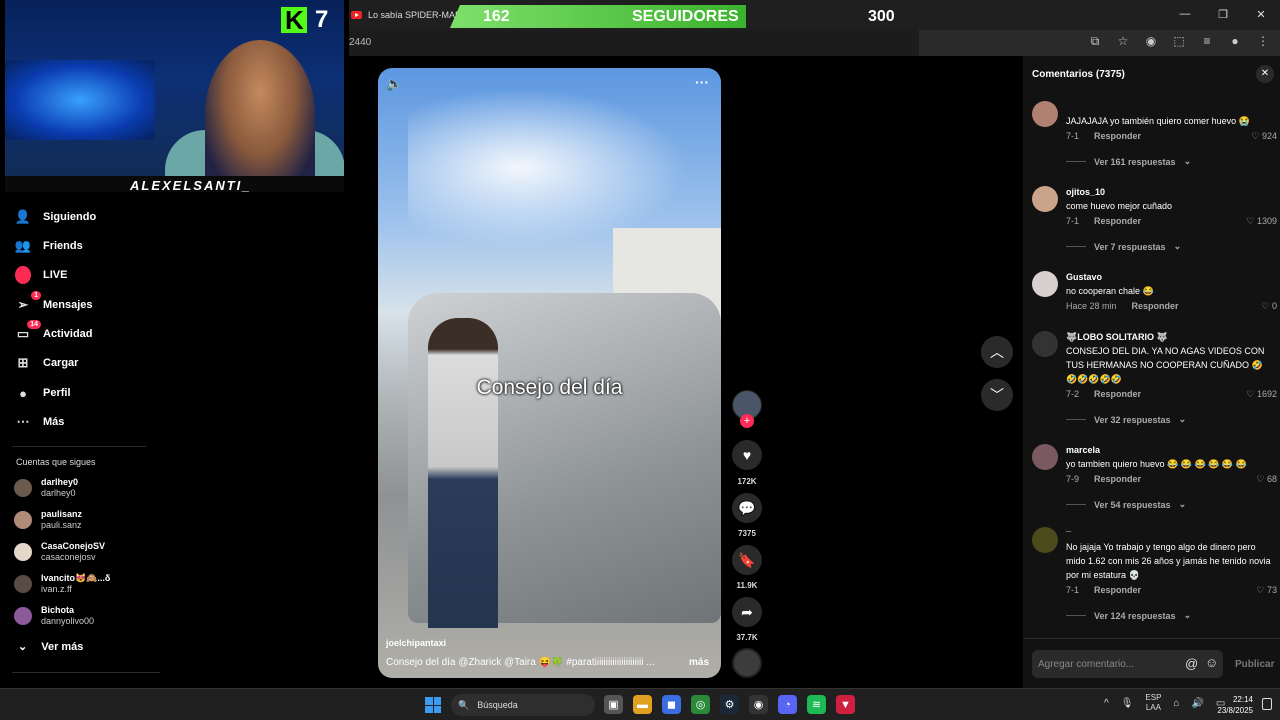 The width and height of the screenshot is (1280, 720). What do you see at coordinates (1254, 664) in the screenshot?
I see `post-comment-button: Publicar` at bounding box center [1254, 664].